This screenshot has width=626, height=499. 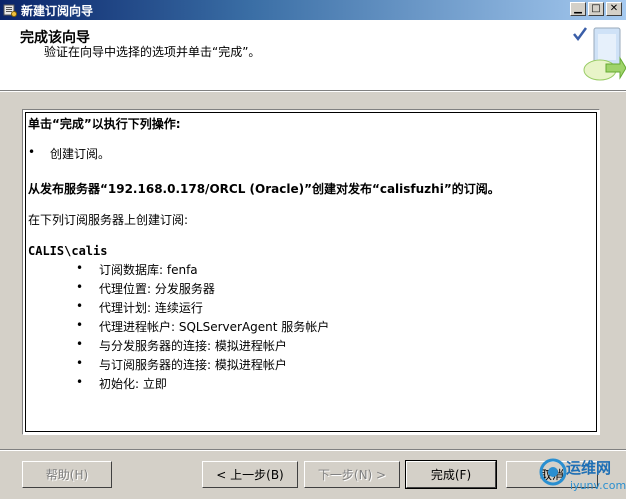 I want to click on help-button: 帮助(H), so click(x=67, y=474).